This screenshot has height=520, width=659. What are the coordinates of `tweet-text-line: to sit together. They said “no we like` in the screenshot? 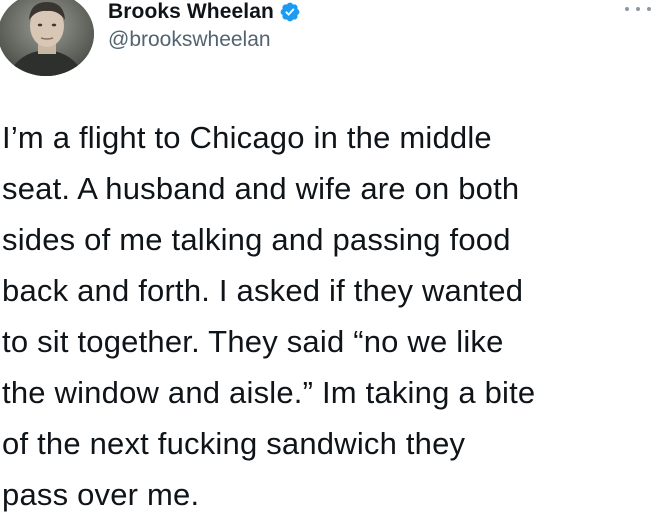 It's located at (253, 341).